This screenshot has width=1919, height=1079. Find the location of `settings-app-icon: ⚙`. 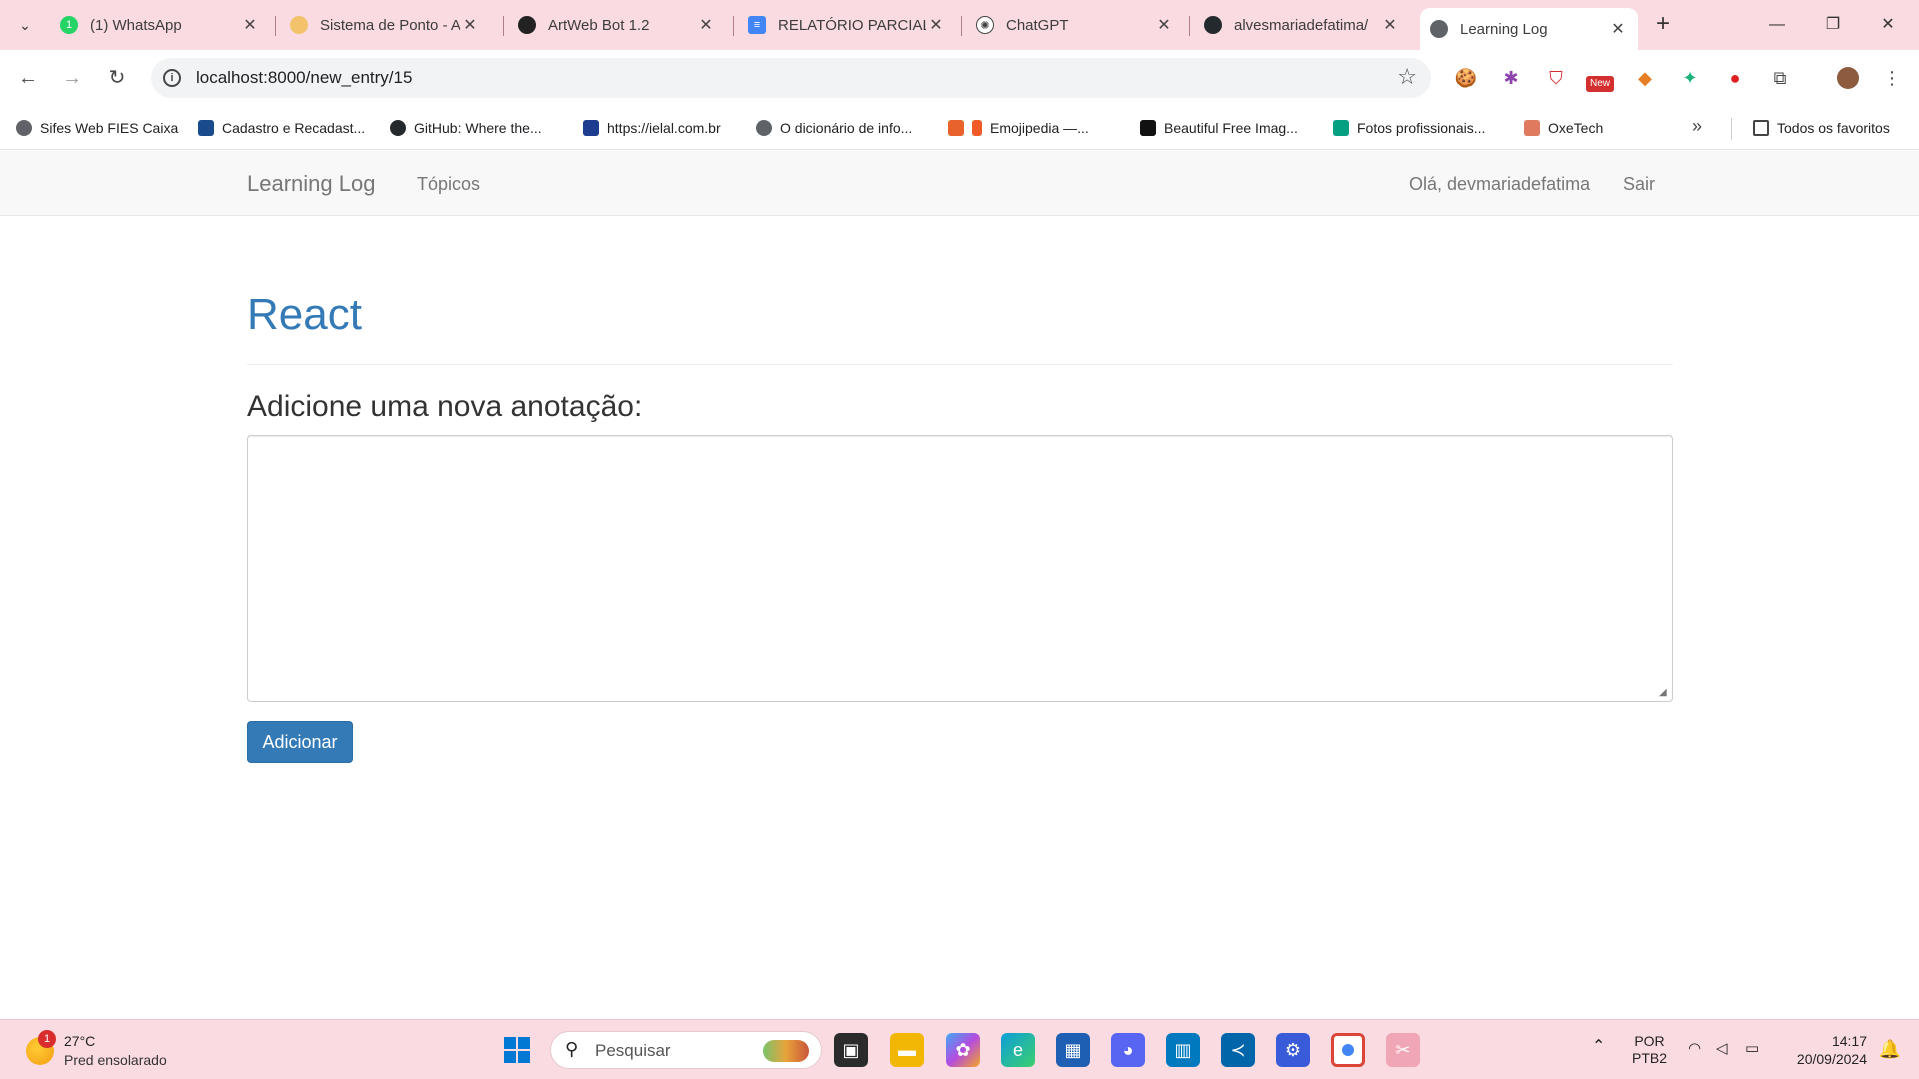

settings-app-icon: ⚙ is located at coordinates (1293, 1050).